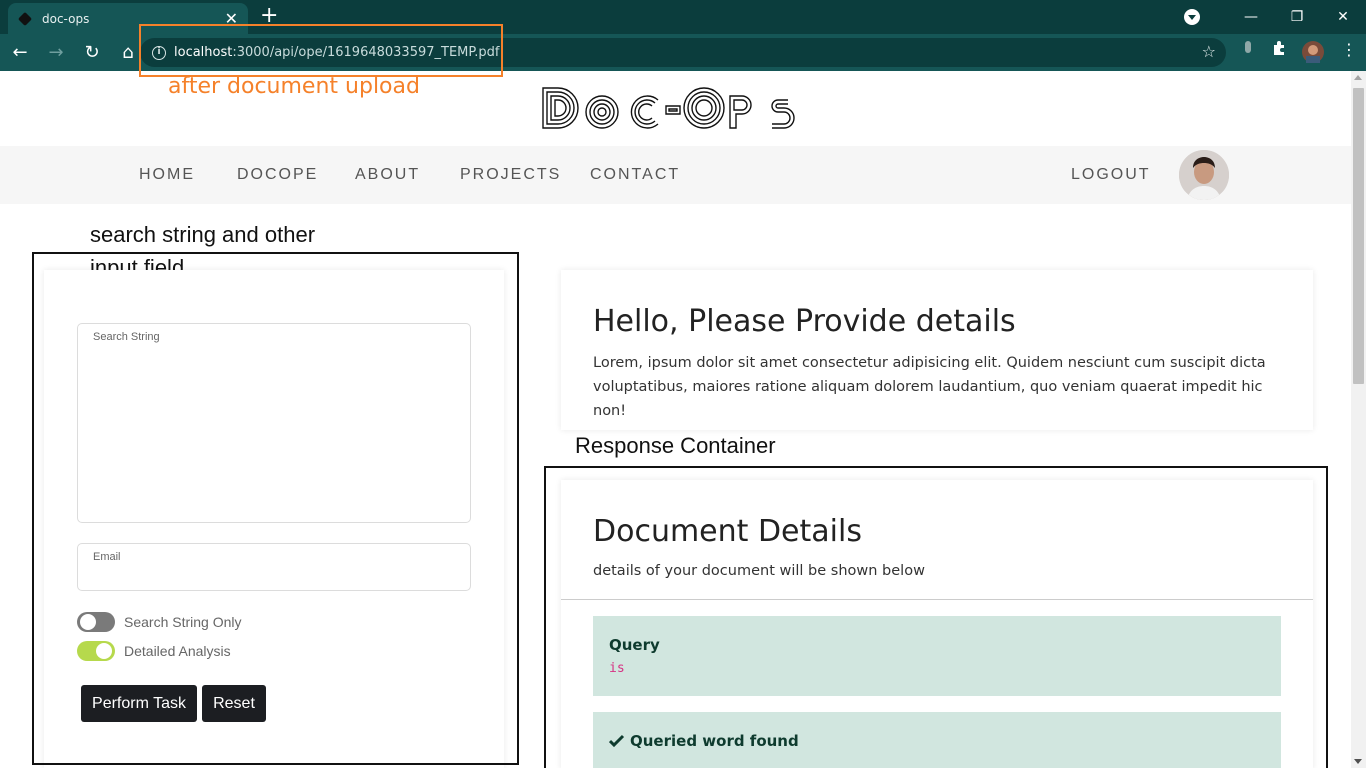 Image resolution: width=1366 pixels, height=768 pixels. Describe the element at coordinates (1358, 77) in the screenshot. I see `scroll-up-icon` at that location.